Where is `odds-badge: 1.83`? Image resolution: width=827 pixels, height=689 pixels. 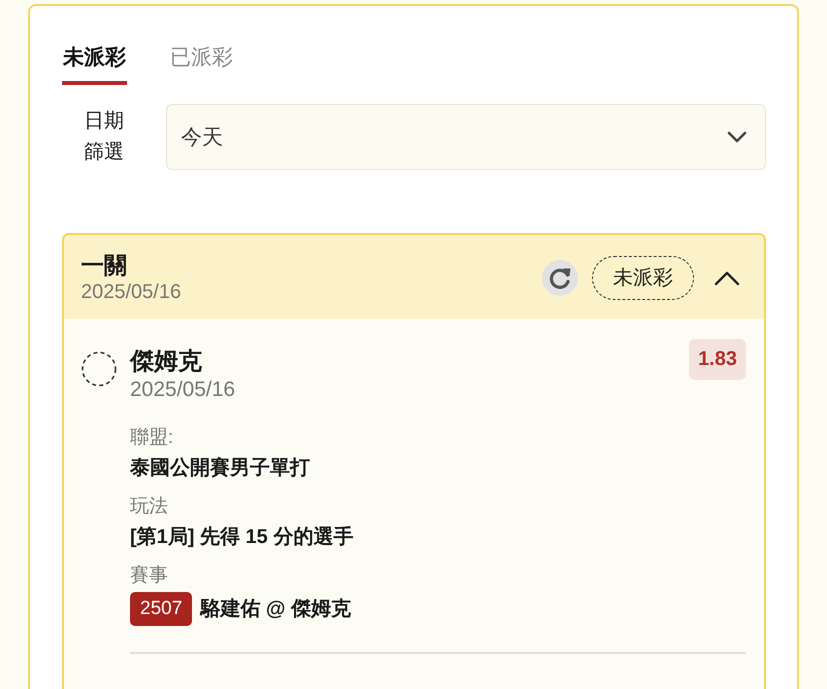 odds-badge: 1.83 is located at coordinates (717, 359).